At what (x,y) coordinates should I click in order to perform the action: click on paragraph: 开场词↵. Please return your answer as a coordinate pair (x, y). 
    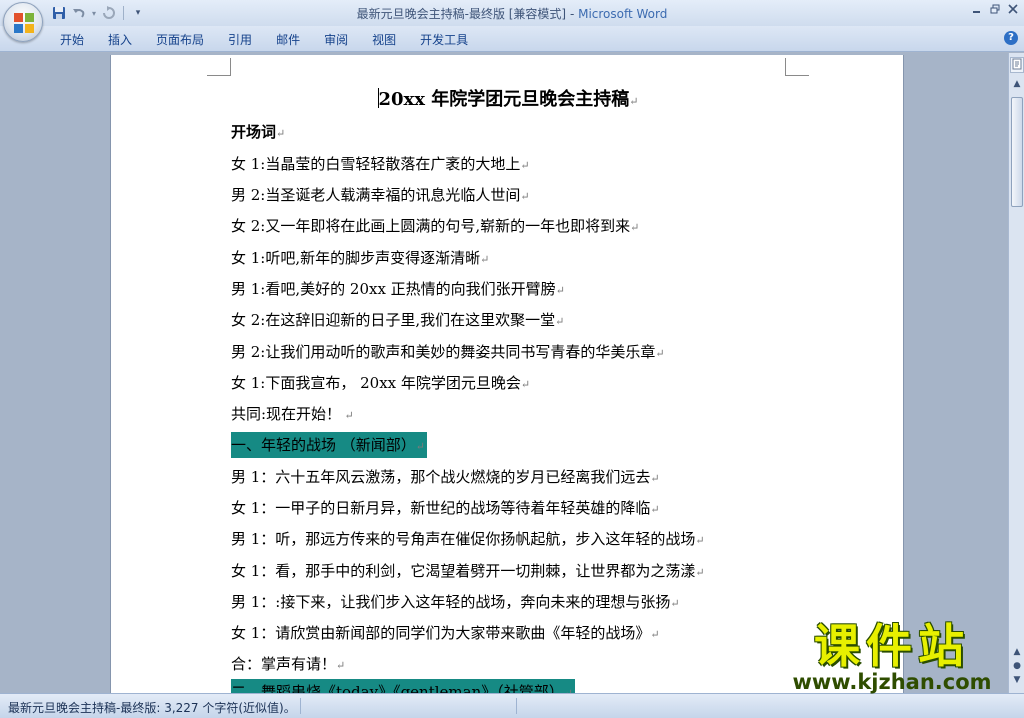
    Looking at the image, I should click on (258, 132).